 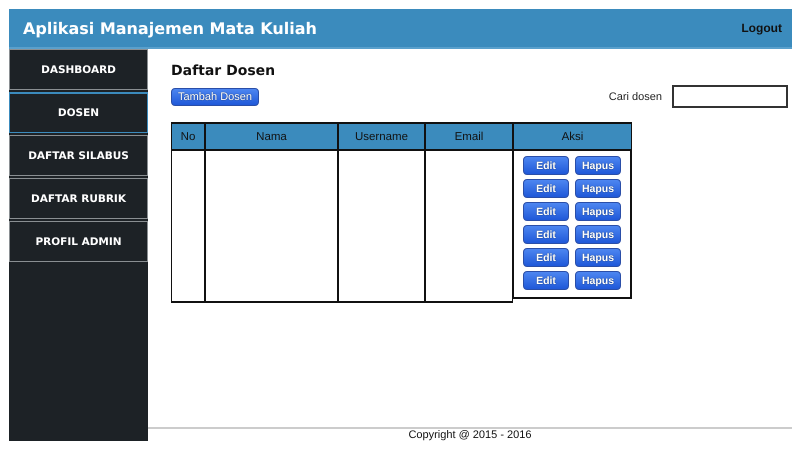 I want to click on column-header: Username, so click(x=381, y=136).